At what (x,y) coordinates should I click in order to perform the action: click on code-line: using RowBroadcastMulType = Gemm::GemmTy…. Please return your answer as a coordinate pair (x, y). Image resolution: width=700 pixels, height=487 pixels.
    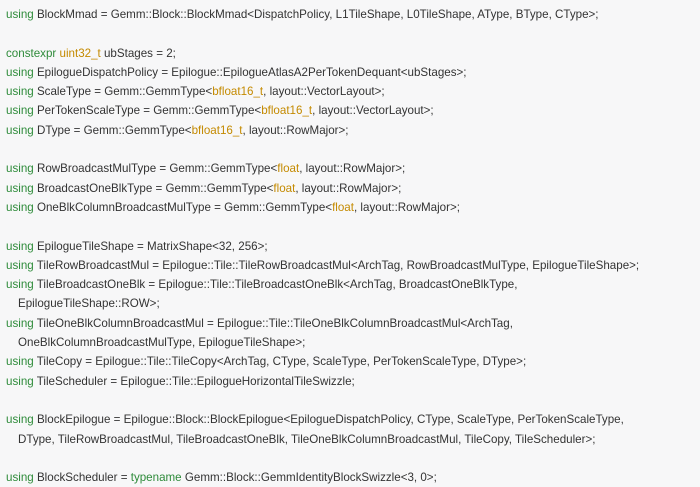
    Looking at the image, I should click on (353, 168).